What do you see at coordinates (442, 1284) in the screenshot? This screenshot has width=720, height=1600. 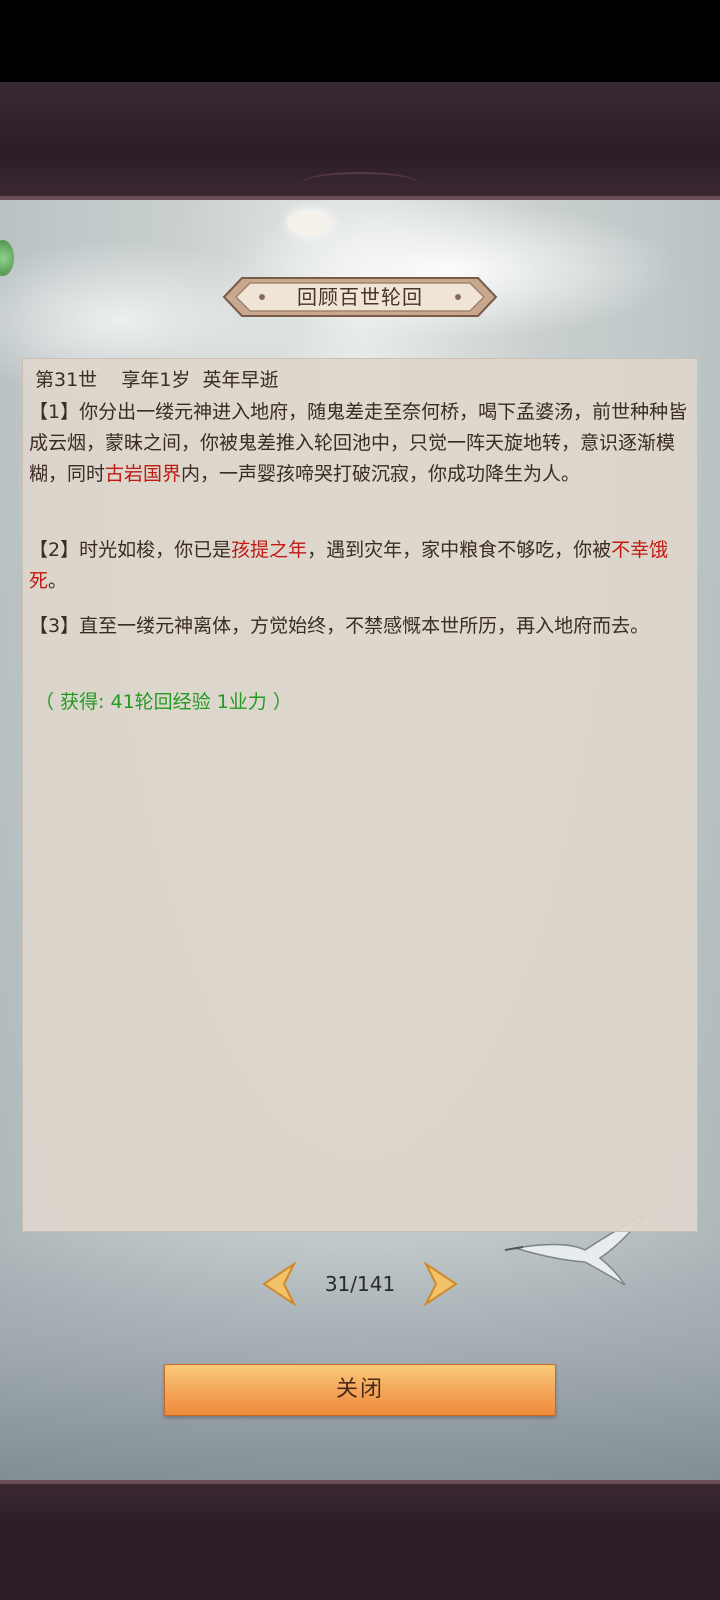 I see `next-page-arrow-icon` at bounding box center [442, 1284].